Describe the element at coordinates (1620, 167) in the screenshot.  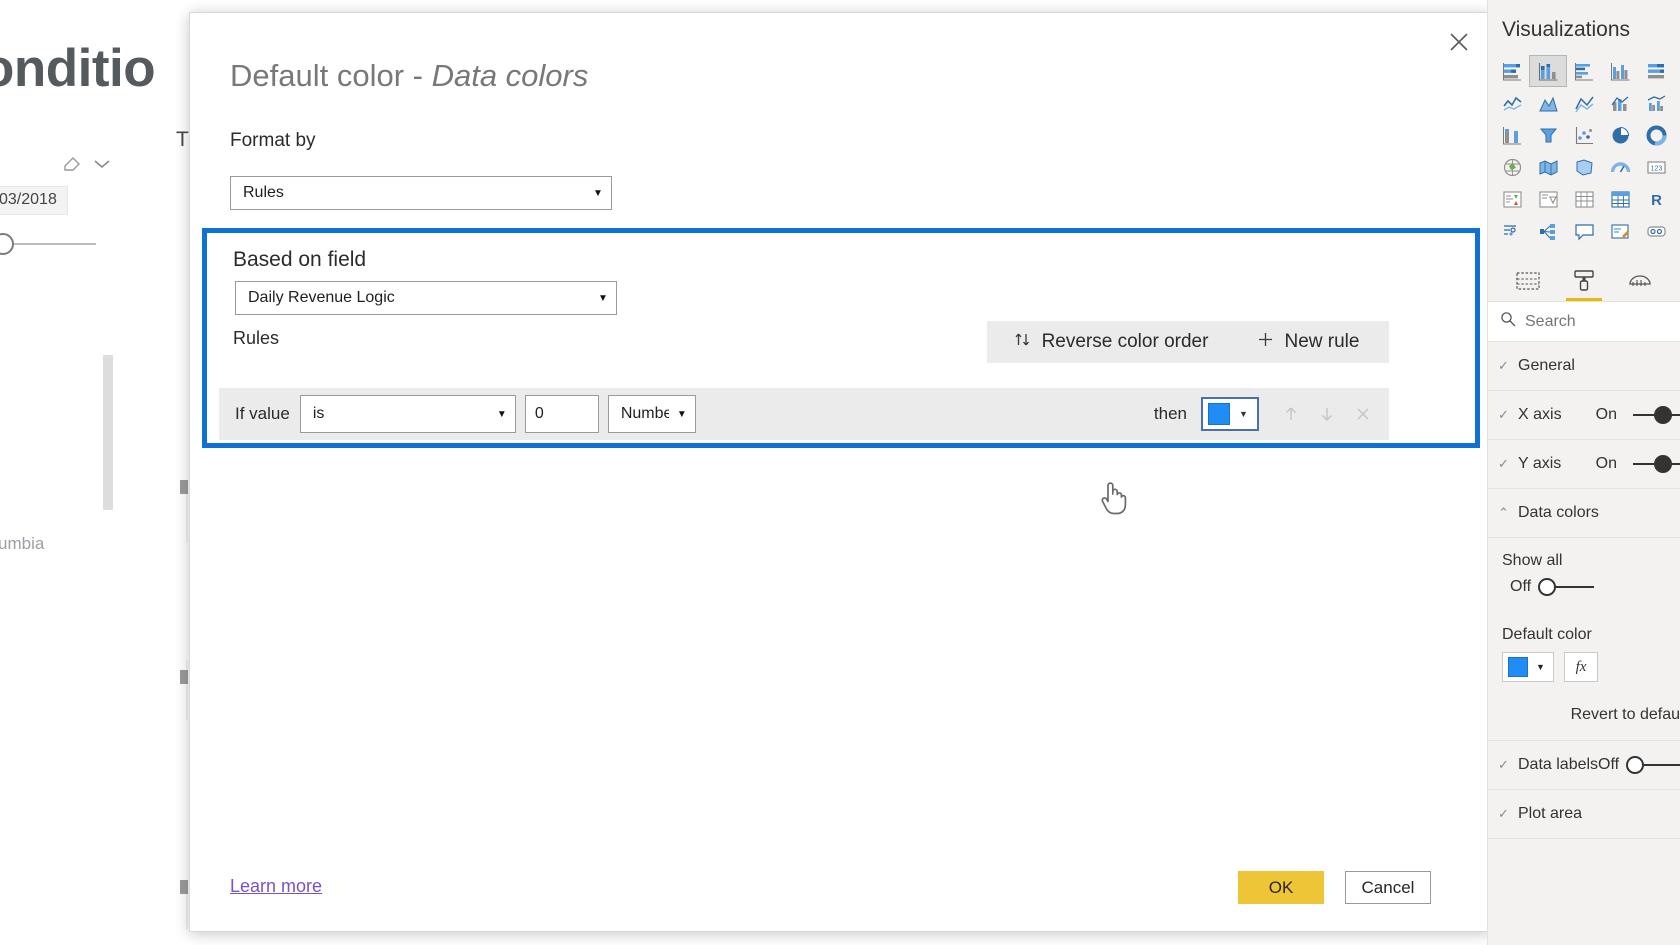
I see `viz-gauge-icon` at that location.